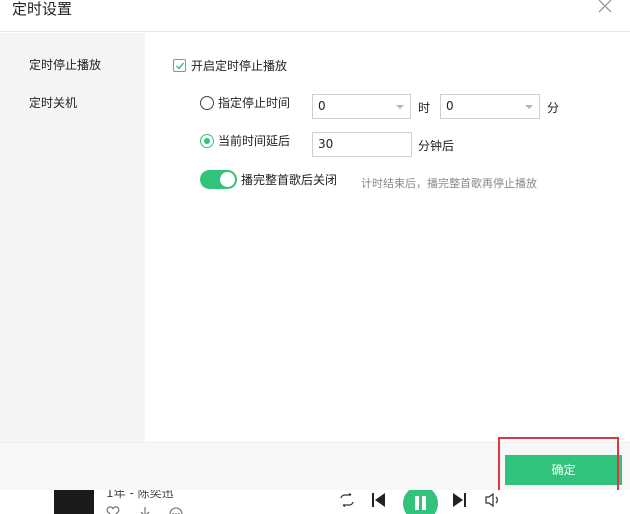  What do you see at coordinates (420, 502) in the screenshot?
I see `pause-button` at bounding box center [420, 502].